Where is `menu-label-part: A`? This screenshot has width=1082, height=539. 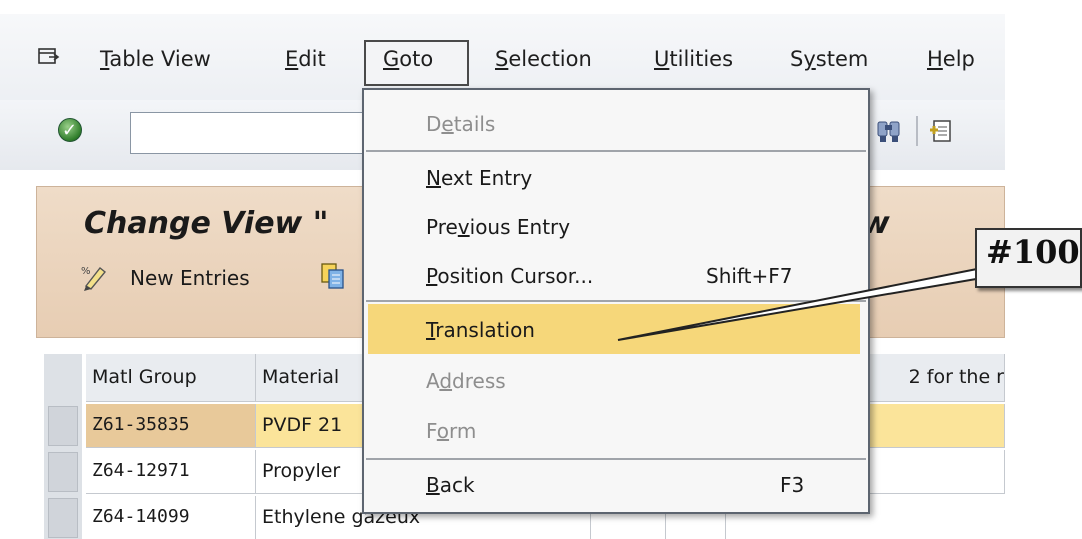
menu-label-part: A is located at coordinates (433, 381).